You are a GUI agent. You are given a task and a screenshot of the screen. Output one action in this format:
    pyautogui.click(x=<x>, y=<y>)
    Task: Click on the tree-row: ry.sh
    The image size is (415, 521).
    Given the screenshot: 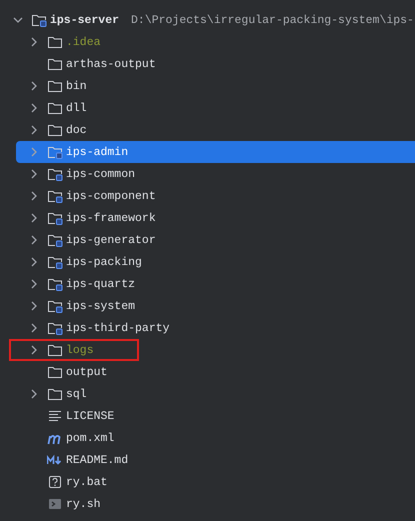 What is the action you would take?
    pyautogui.click(x=215, y=504)
    